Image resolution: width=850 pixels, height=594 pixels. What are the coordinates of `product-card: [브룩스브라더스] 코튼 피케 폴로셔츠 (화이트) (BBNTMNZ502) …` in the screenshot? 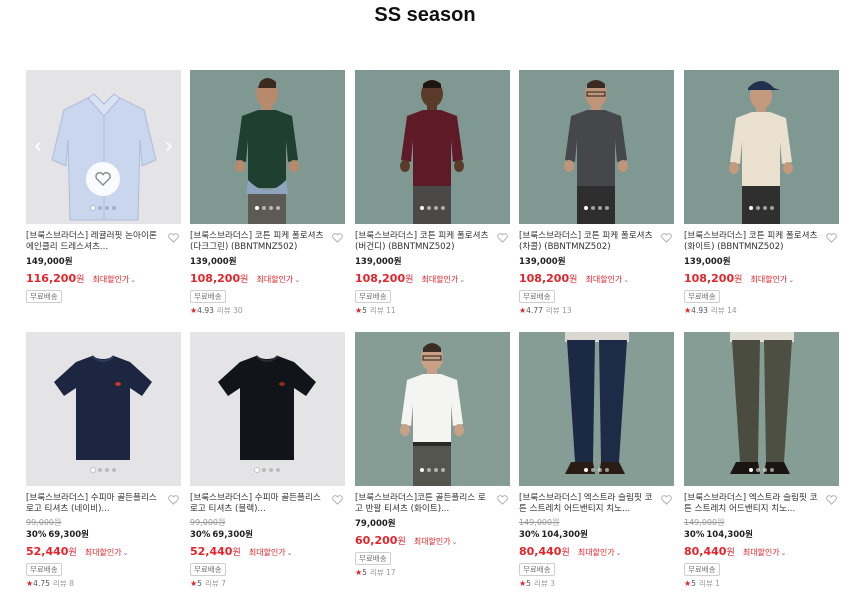 It's located at (761, 200).